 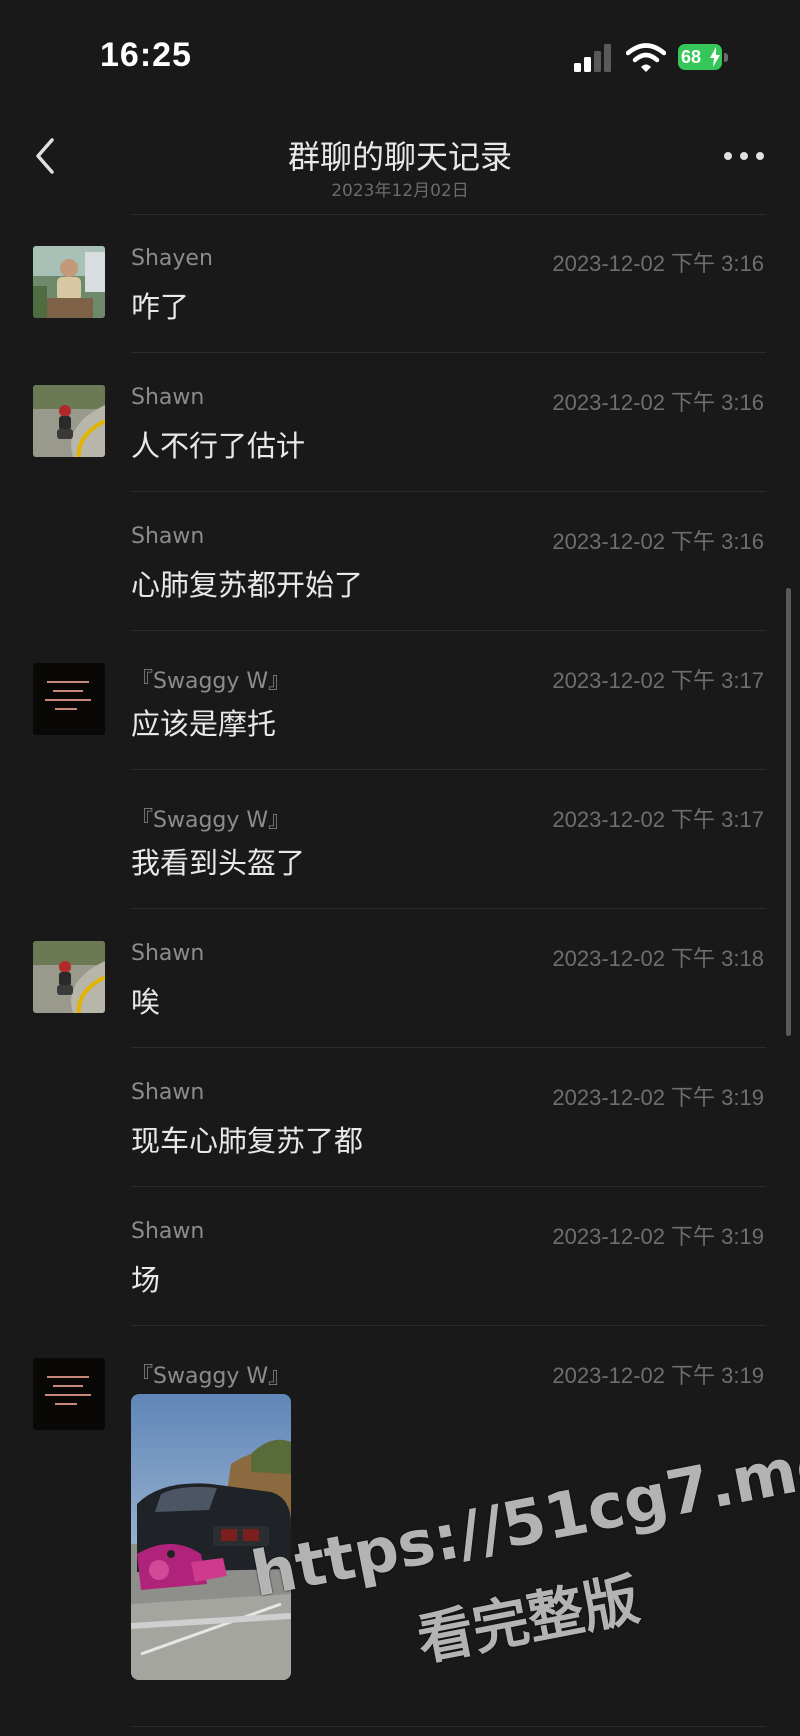 What do you see at coordinates (400, 839) in the screenshot?
I see `list-item: 『Swaggy W』 2023-12-02 下午 3:17 我看到头盔了` at bounding box center [400, 839].